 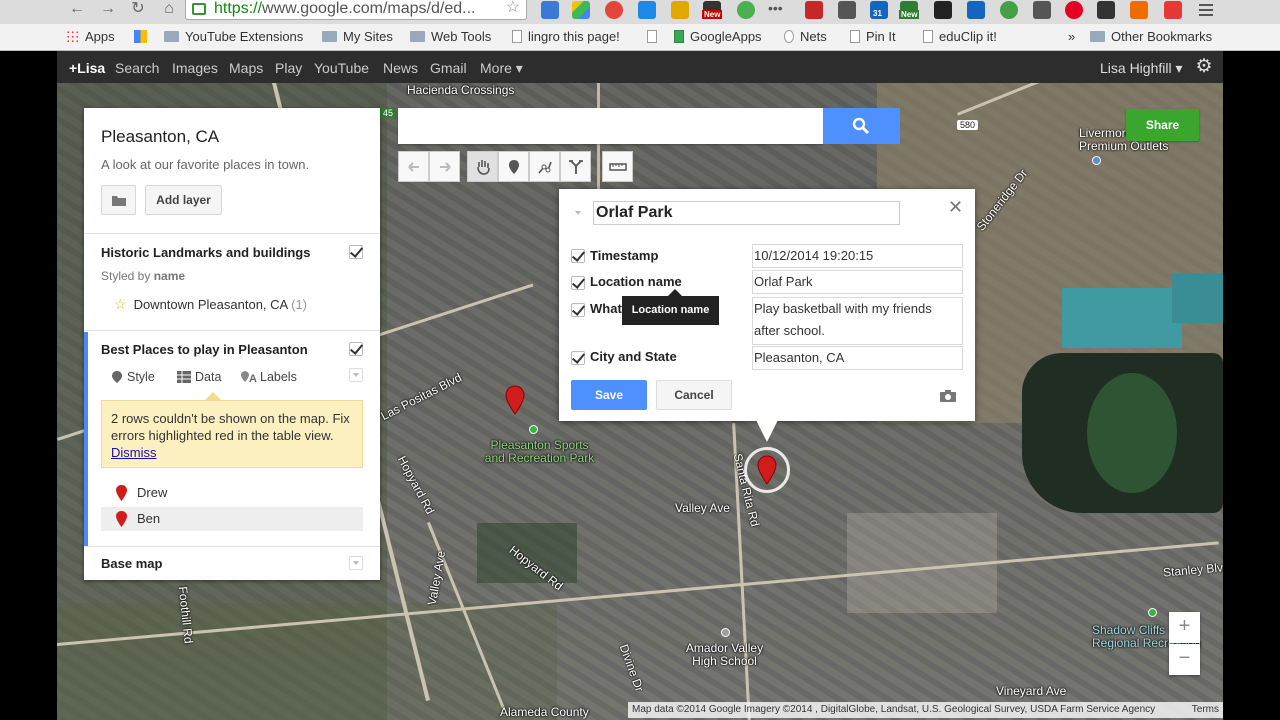 What do you see at coordinates (578, 358) in the screenshot?
I see `city-state-checkbox` at bounding box center [578, 358].